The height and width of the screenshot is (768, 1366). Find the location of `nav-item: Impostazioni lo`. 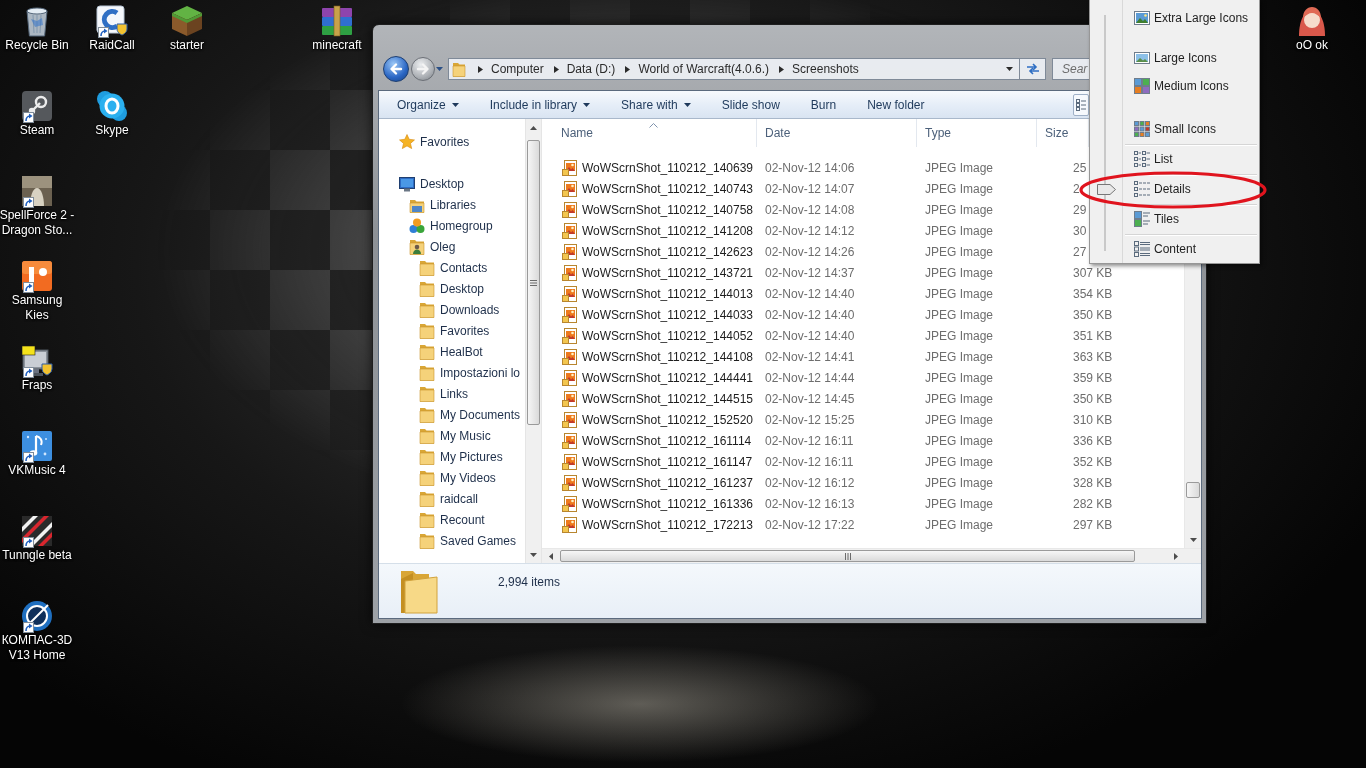

nav-item: Impostazioni lo is located at coordinates (471, 372).